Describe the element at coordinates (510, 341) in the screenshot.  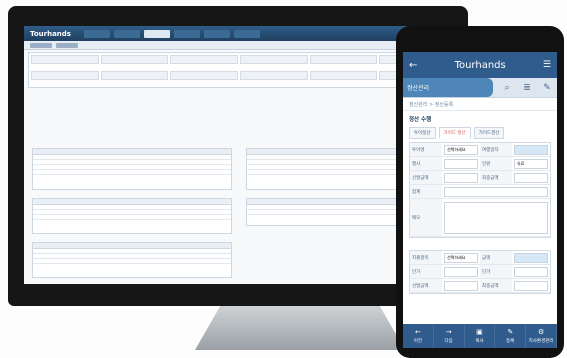
I see `button-label: 등록` at that location.